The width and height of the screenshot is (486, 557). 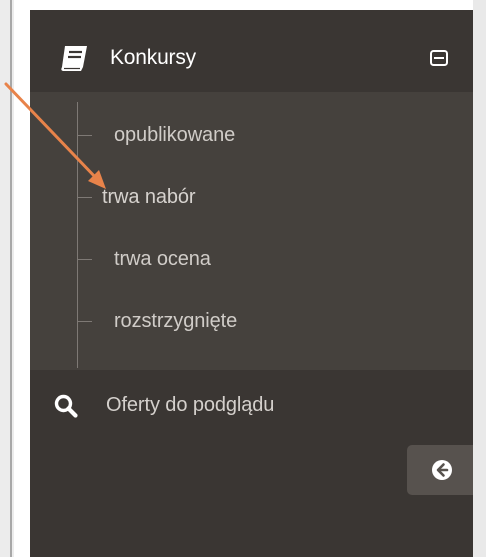 I want to click on menu-oferty-do-podgladu: Oferty do podglądu, so click(x=251, y=405).